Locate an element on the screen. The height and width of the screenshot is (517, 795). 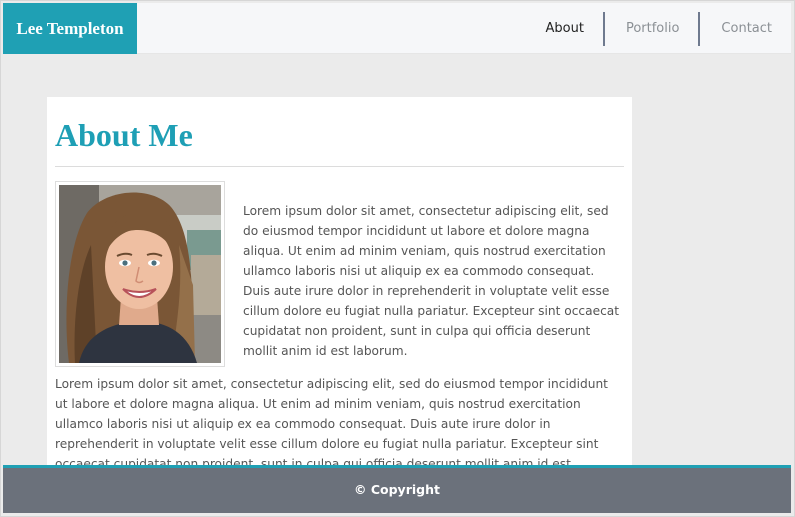
copyright-text: © Copyright is located at coordinates (397, 489).